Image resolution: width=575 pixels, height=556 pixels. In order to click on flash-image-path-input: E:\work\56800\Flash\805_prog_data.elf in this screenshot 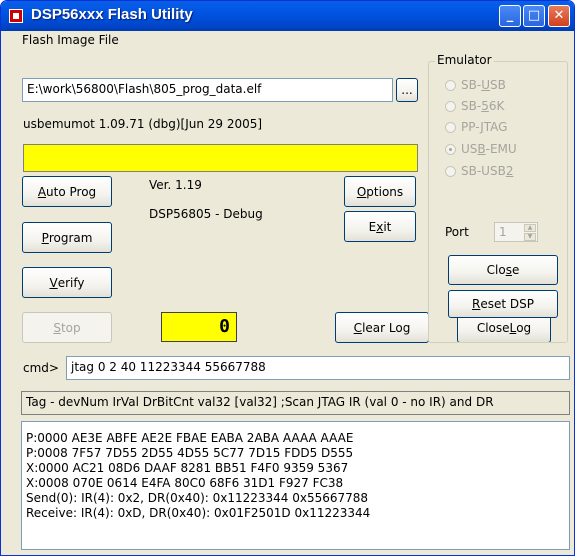, I will do `click(207, 90)`.